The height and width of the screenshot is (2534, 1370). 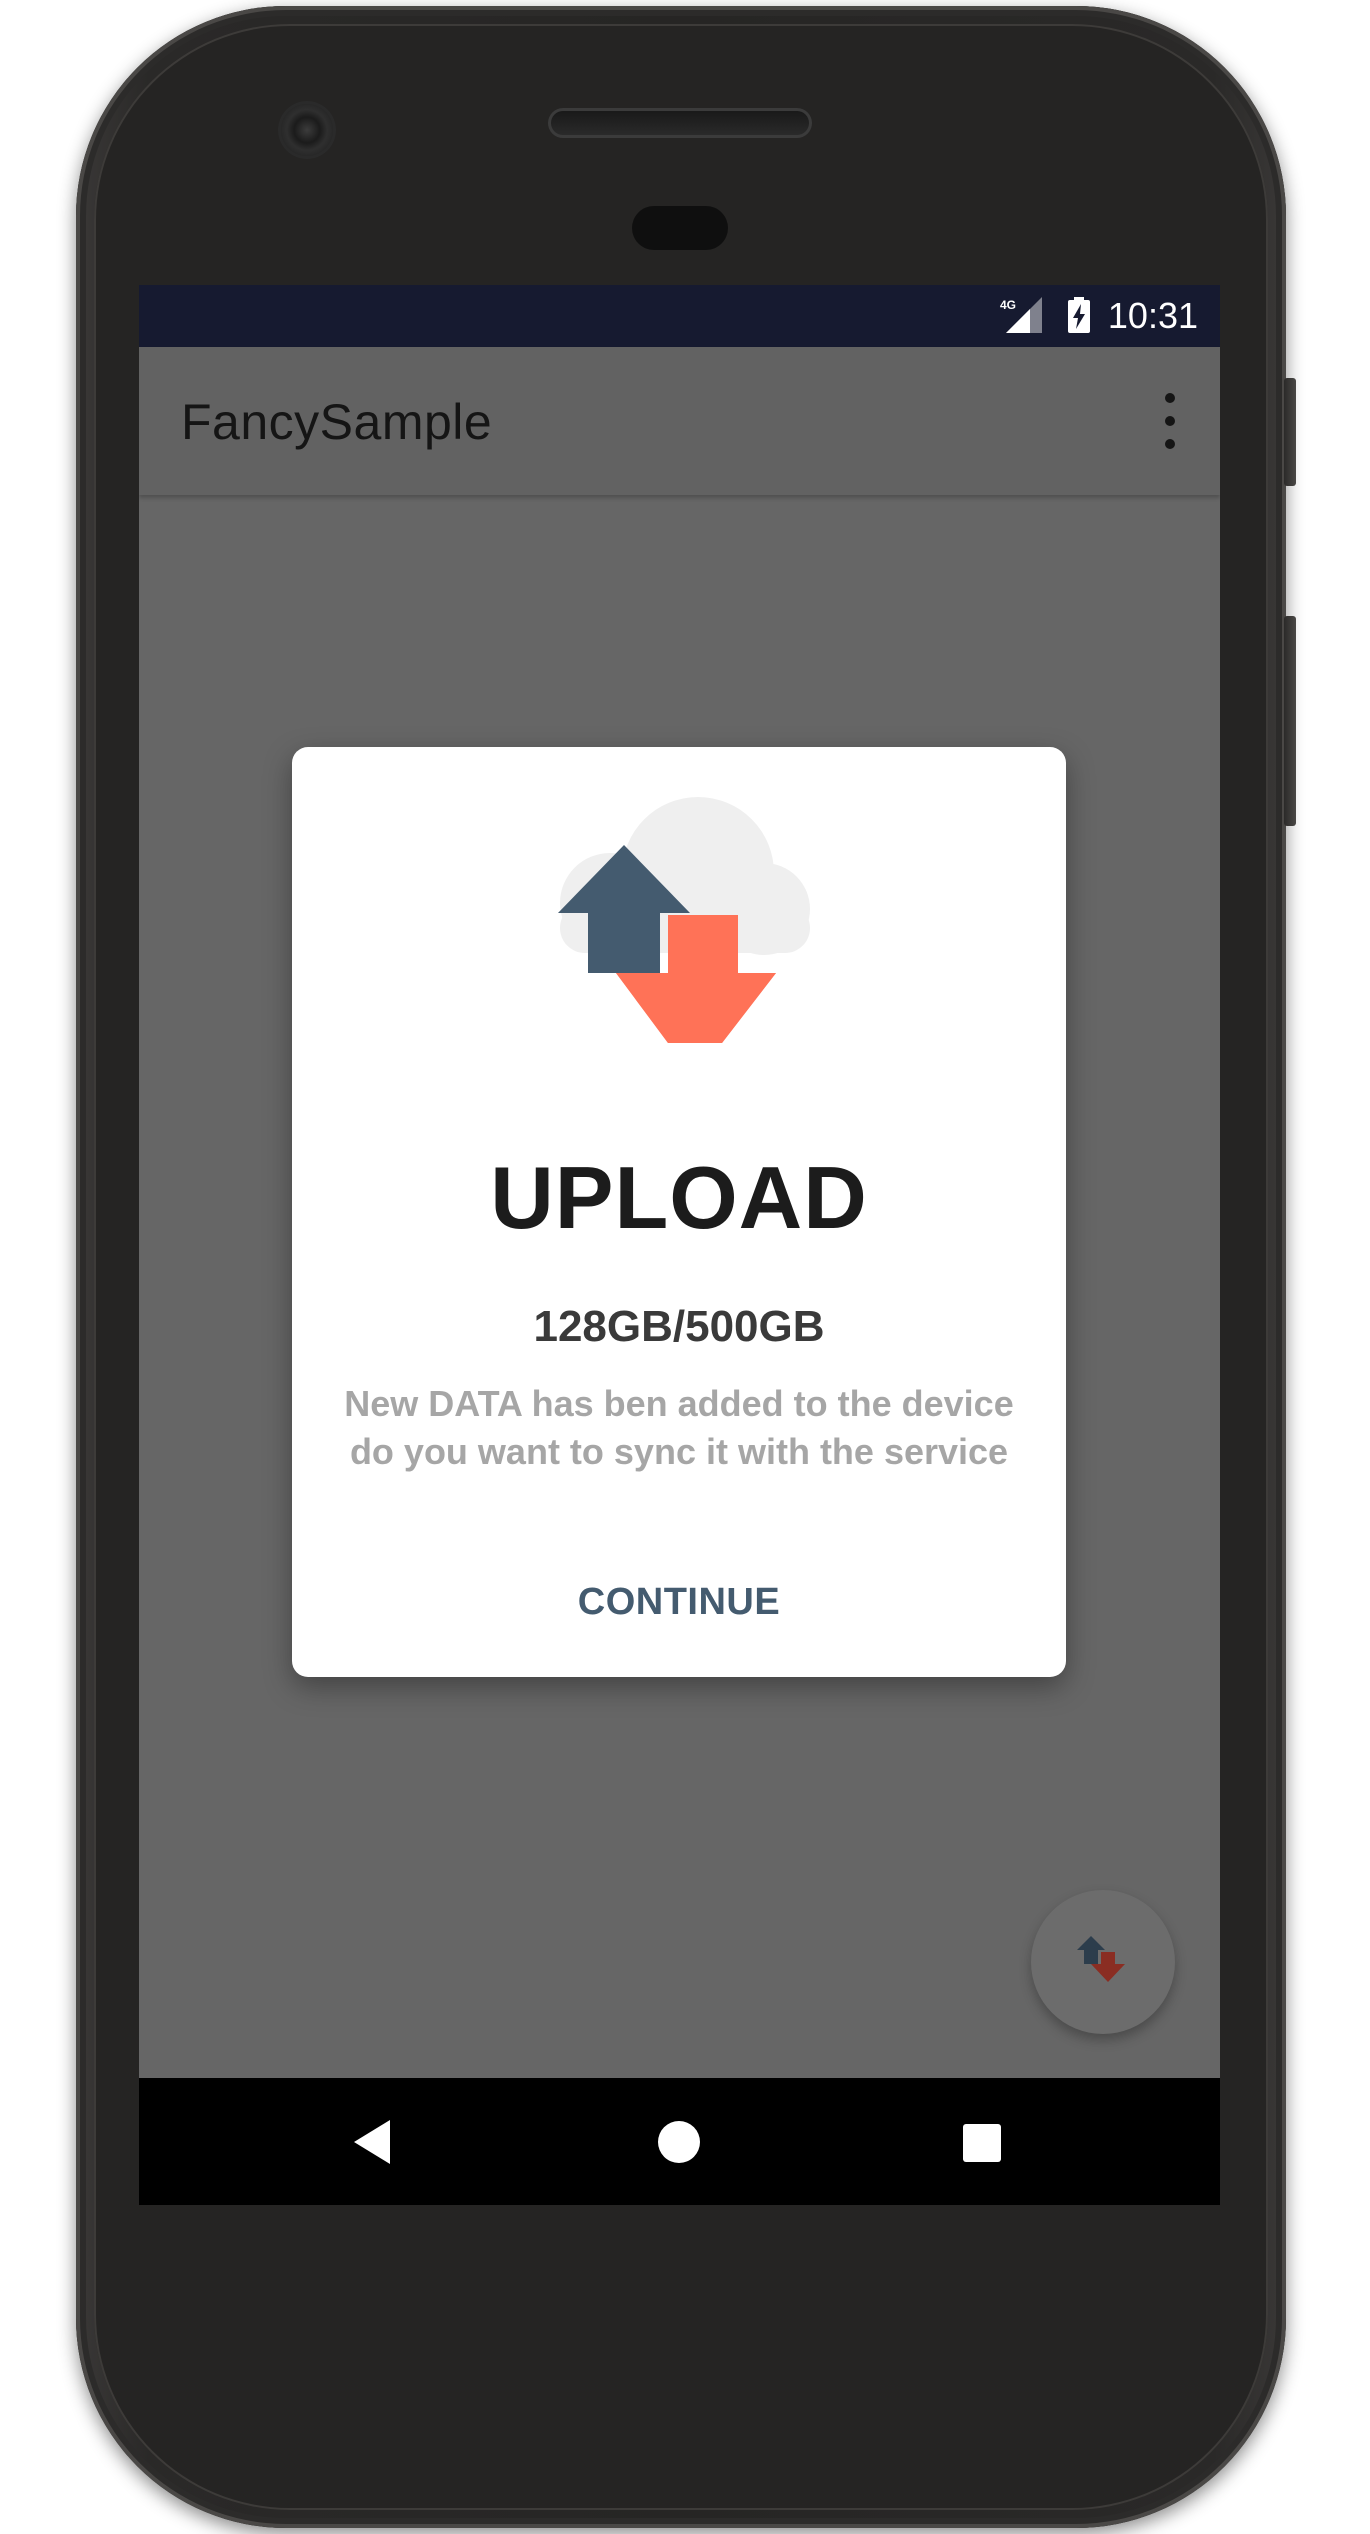 I want to click on front-camera, so click(x=307, y=130).